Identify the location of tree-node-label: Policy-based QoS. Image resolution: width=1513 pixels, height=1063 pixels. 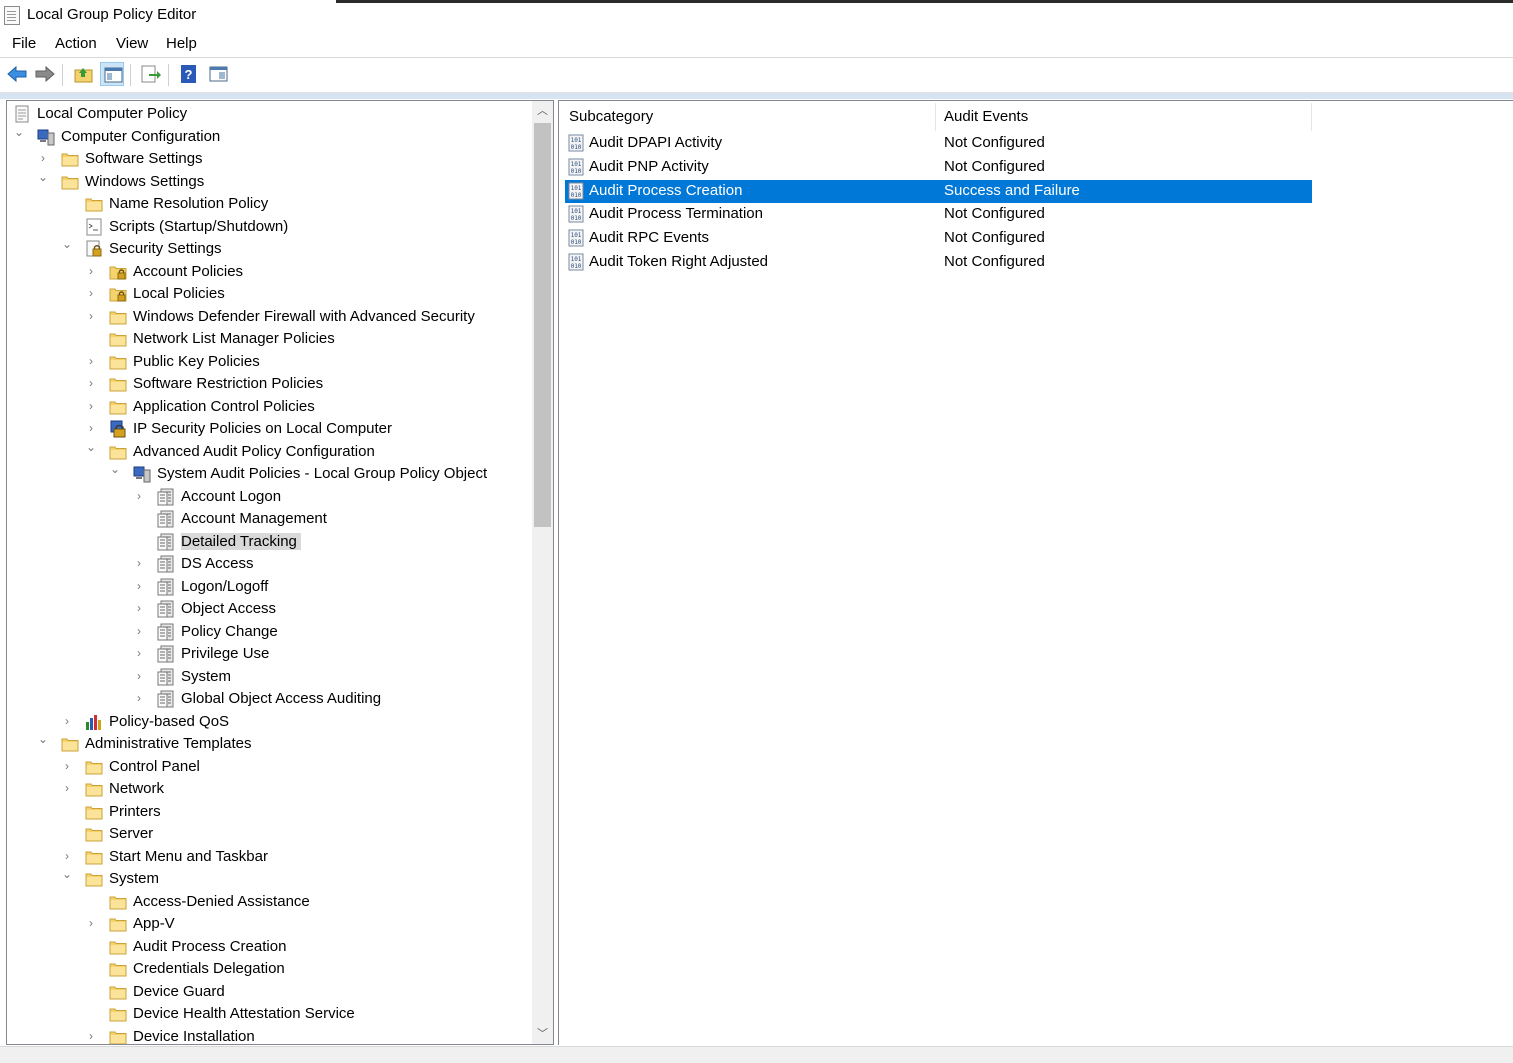
(169, 721).